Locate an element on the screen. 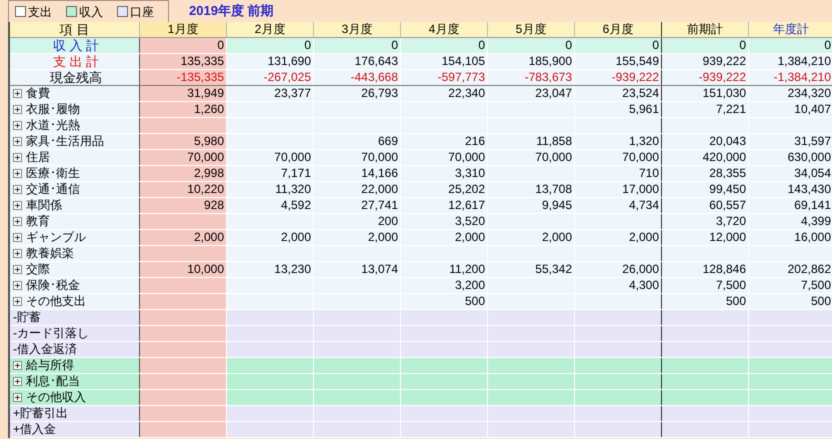 The height and width of the screenshot is (439, 832). value-cell: 31,597 is located at coordinates (790, 141).